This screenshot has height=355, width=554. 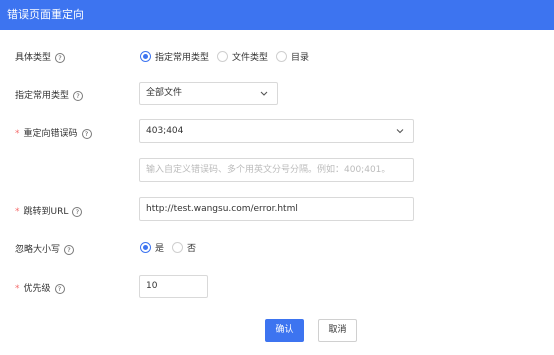 What do you see at coordinates (276, 131) in the screenshot?
I see `redirect-codes-select: 403;404` at bounding box center [276, 131].